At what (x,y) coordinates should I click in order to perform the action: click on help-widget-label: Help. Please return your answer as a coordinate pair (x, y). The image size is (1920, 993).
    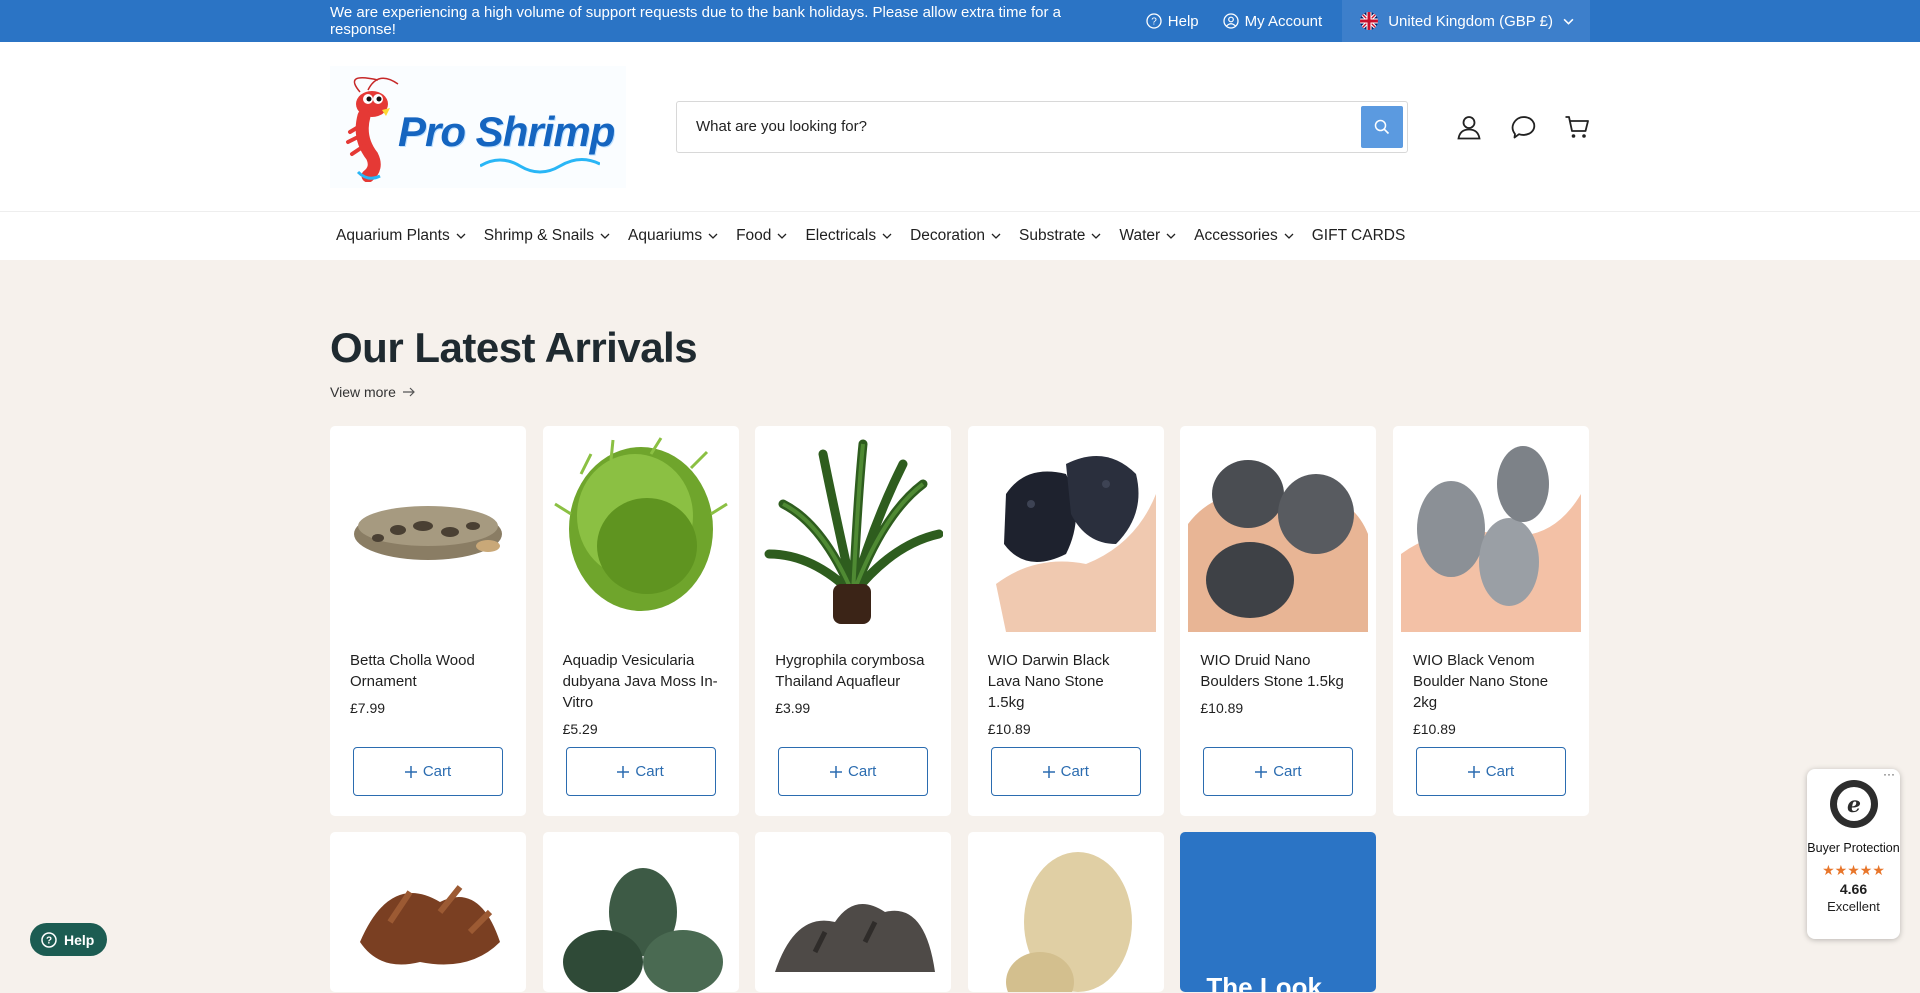
    Looking at the image, I should click on (79, 939).